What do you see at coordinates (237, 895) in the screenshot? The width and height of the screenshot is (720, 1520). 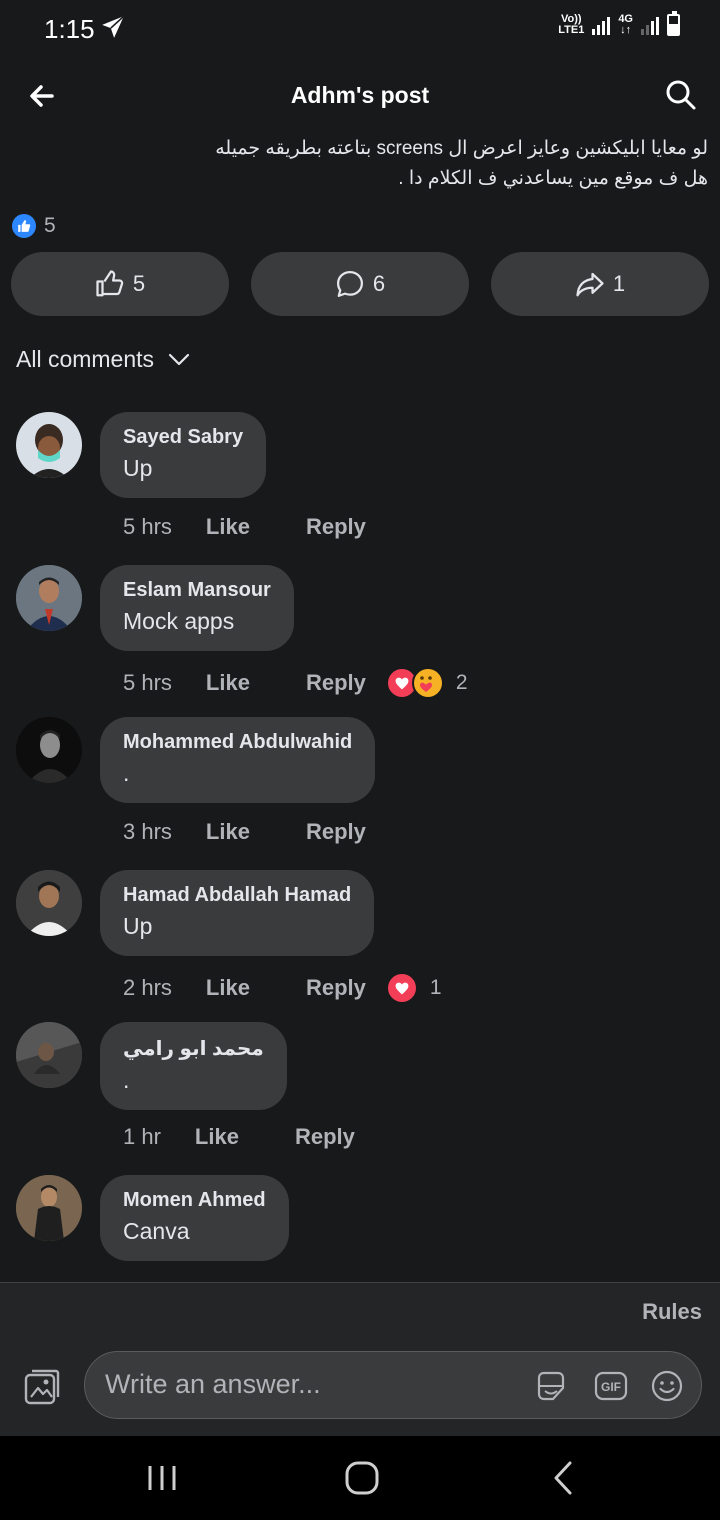 I see `comment-author: Hamad Abdallah Hamad` at bounding box center [237, 895].